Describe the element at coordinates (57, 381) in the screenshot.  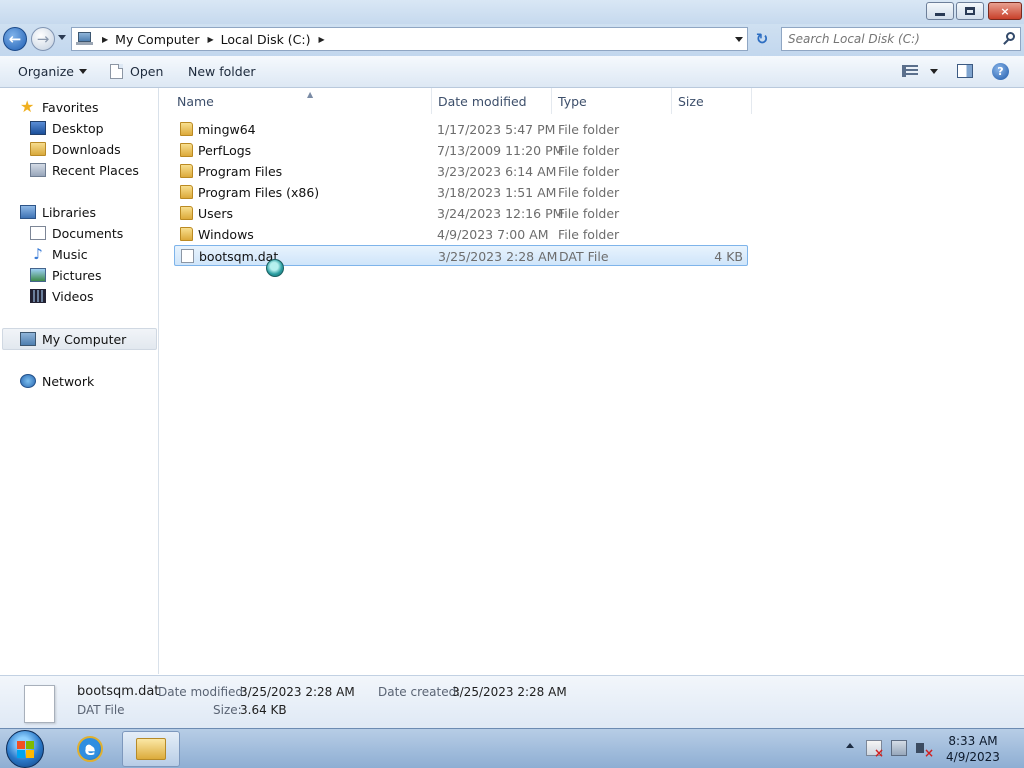
I see `sidebar-item-network: Network` at that location.